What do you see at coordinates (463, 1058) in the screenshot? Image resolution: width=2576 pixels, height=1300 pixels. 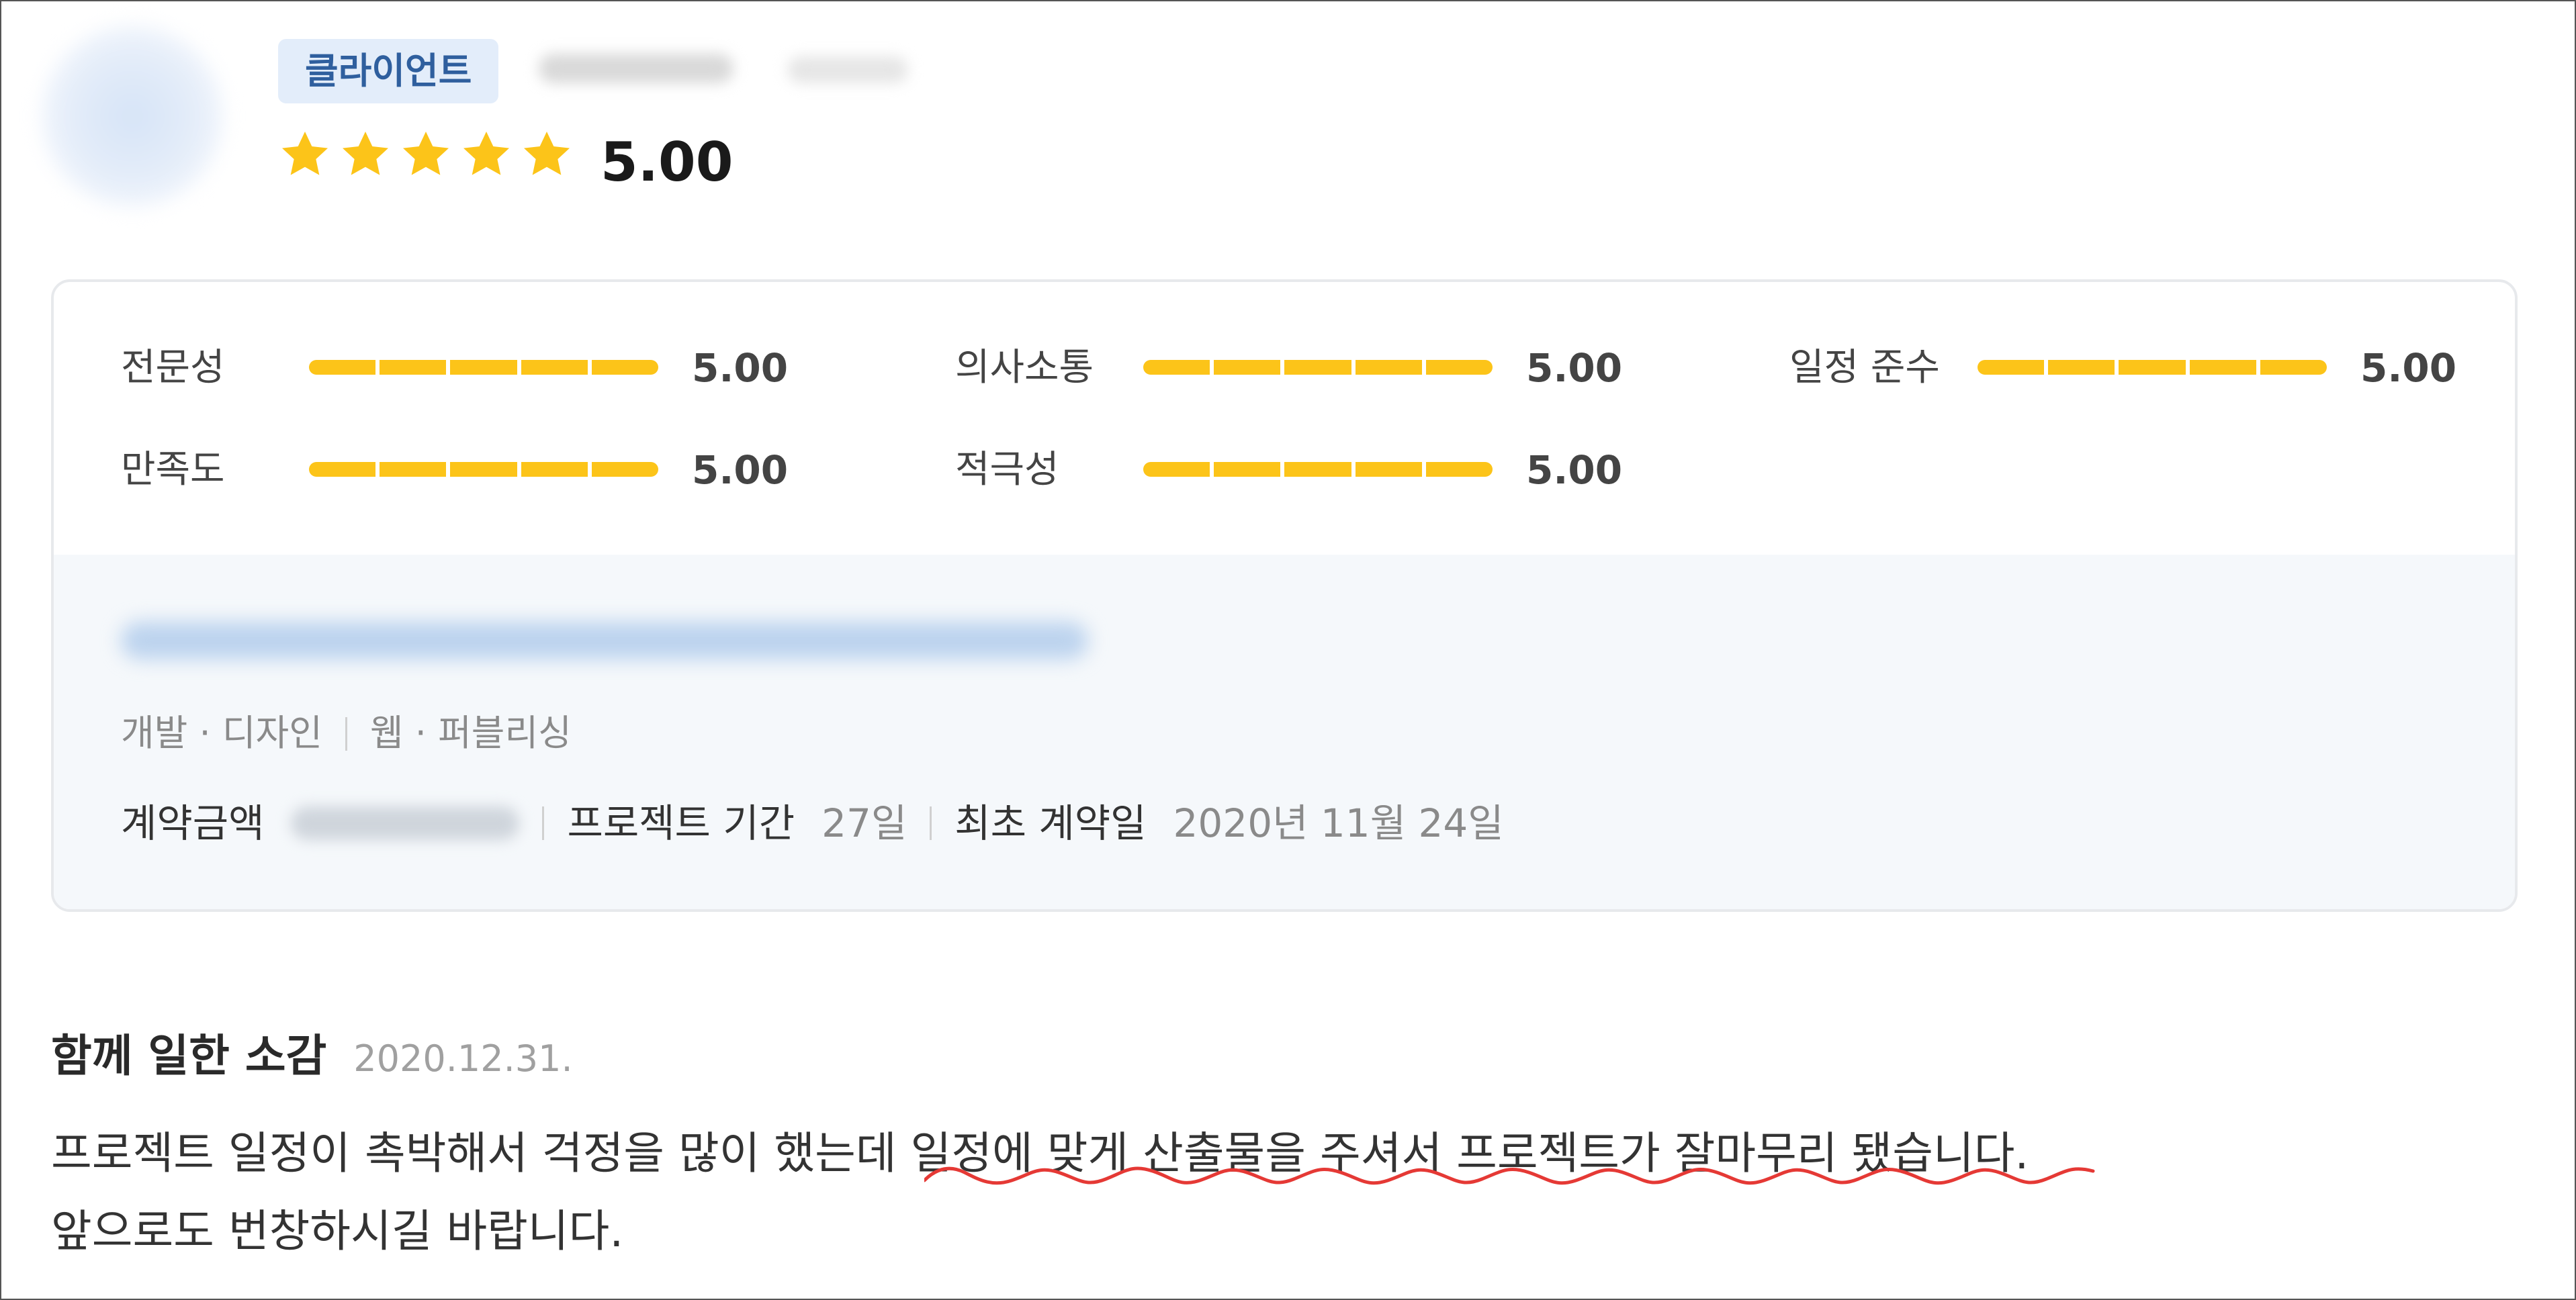 I see `review-date: 2020.12.31.` at bounding box center [463, 1058].